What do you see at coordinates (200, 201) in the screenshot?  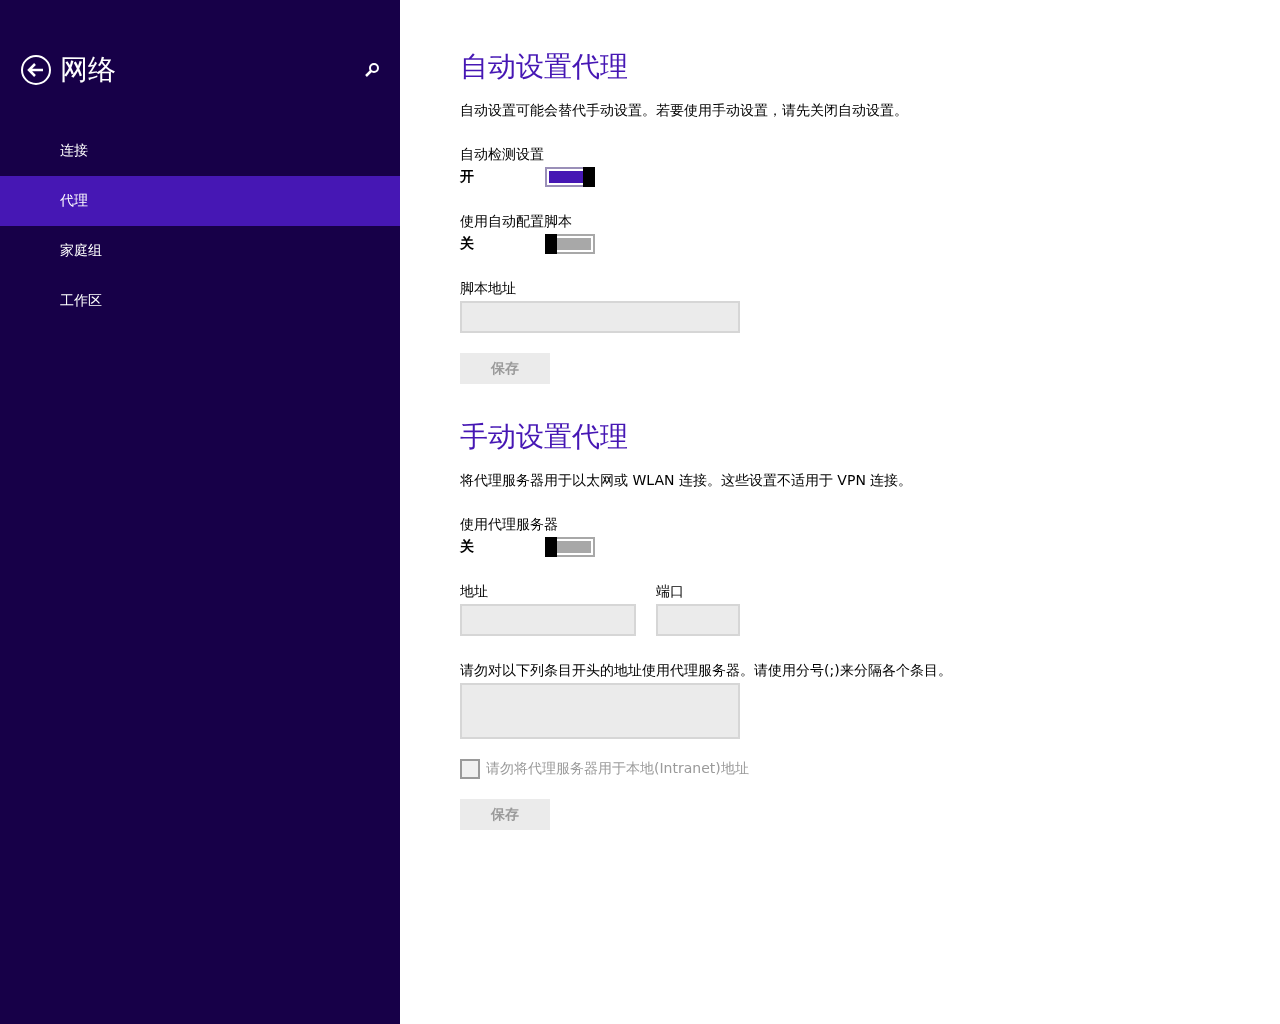 I see `sidebar-item: 代理` at bounding box center [200, 201].